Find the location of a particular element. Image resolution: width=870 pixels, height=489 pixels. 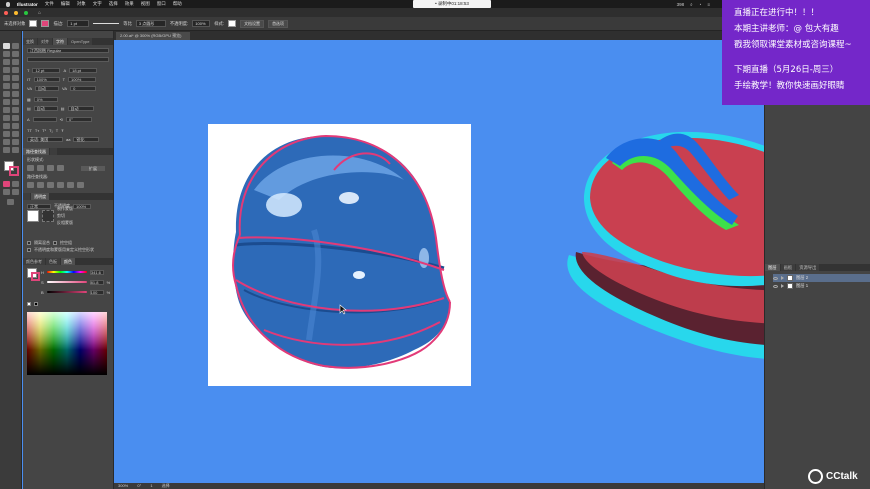

zoom-level: 300% is located at coordinates (123, 485).